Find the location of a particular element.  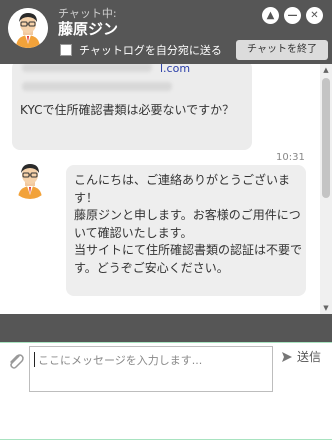

redacted-email is located at coordinates (87, 68).